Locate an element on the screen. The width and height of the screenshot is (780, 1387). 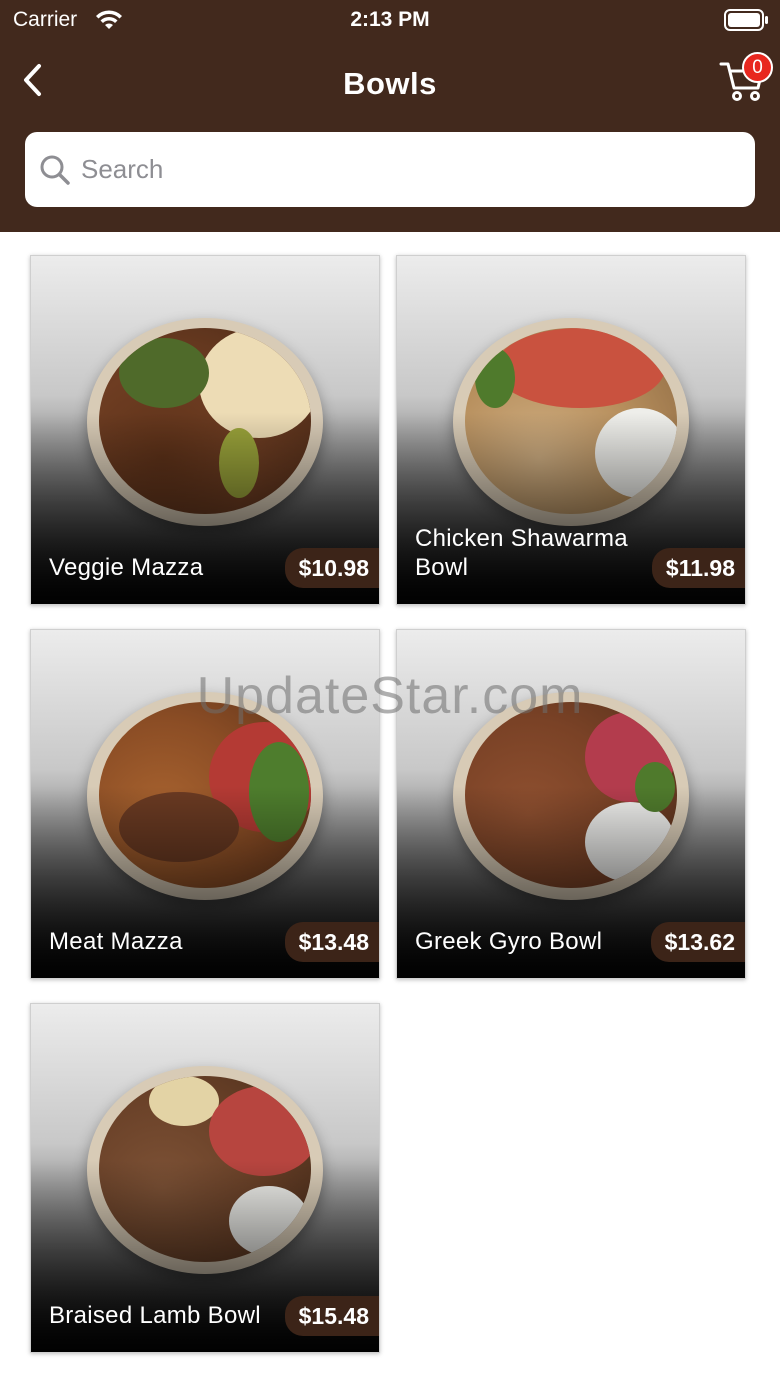
price-tag: $15.48 is located at coordinates (331, 1316).